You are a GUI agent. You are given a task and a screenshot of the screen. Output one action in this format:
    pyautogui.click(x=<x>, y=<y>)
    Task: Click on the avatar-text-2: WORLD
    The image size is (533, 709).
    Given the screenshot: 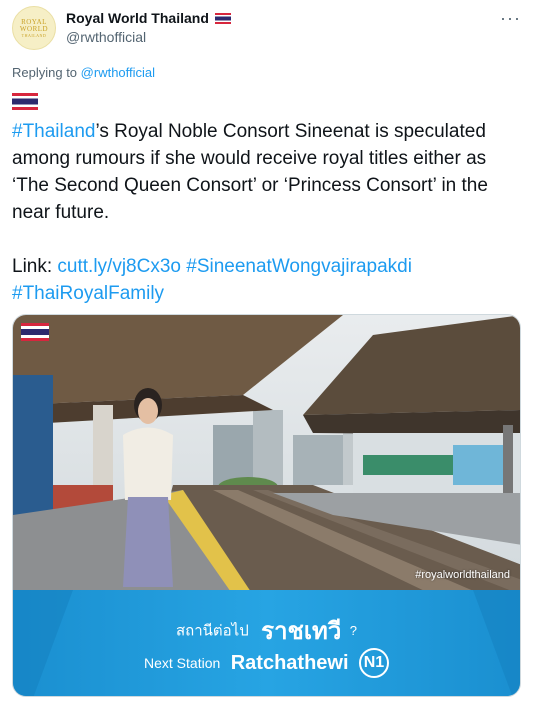 What is the action you would take?
    pyautogui.click(x=34, y=28)
    